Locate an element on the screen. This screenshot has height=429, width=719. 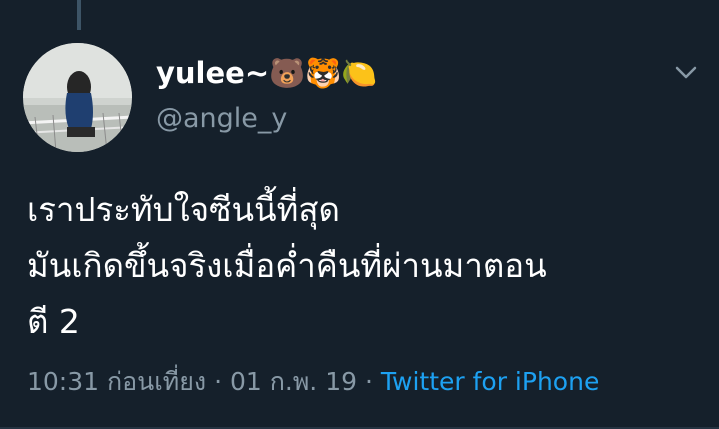
tweet-time: 10:31 ก่อนเที่ยง is located at coordinates (117, 381).